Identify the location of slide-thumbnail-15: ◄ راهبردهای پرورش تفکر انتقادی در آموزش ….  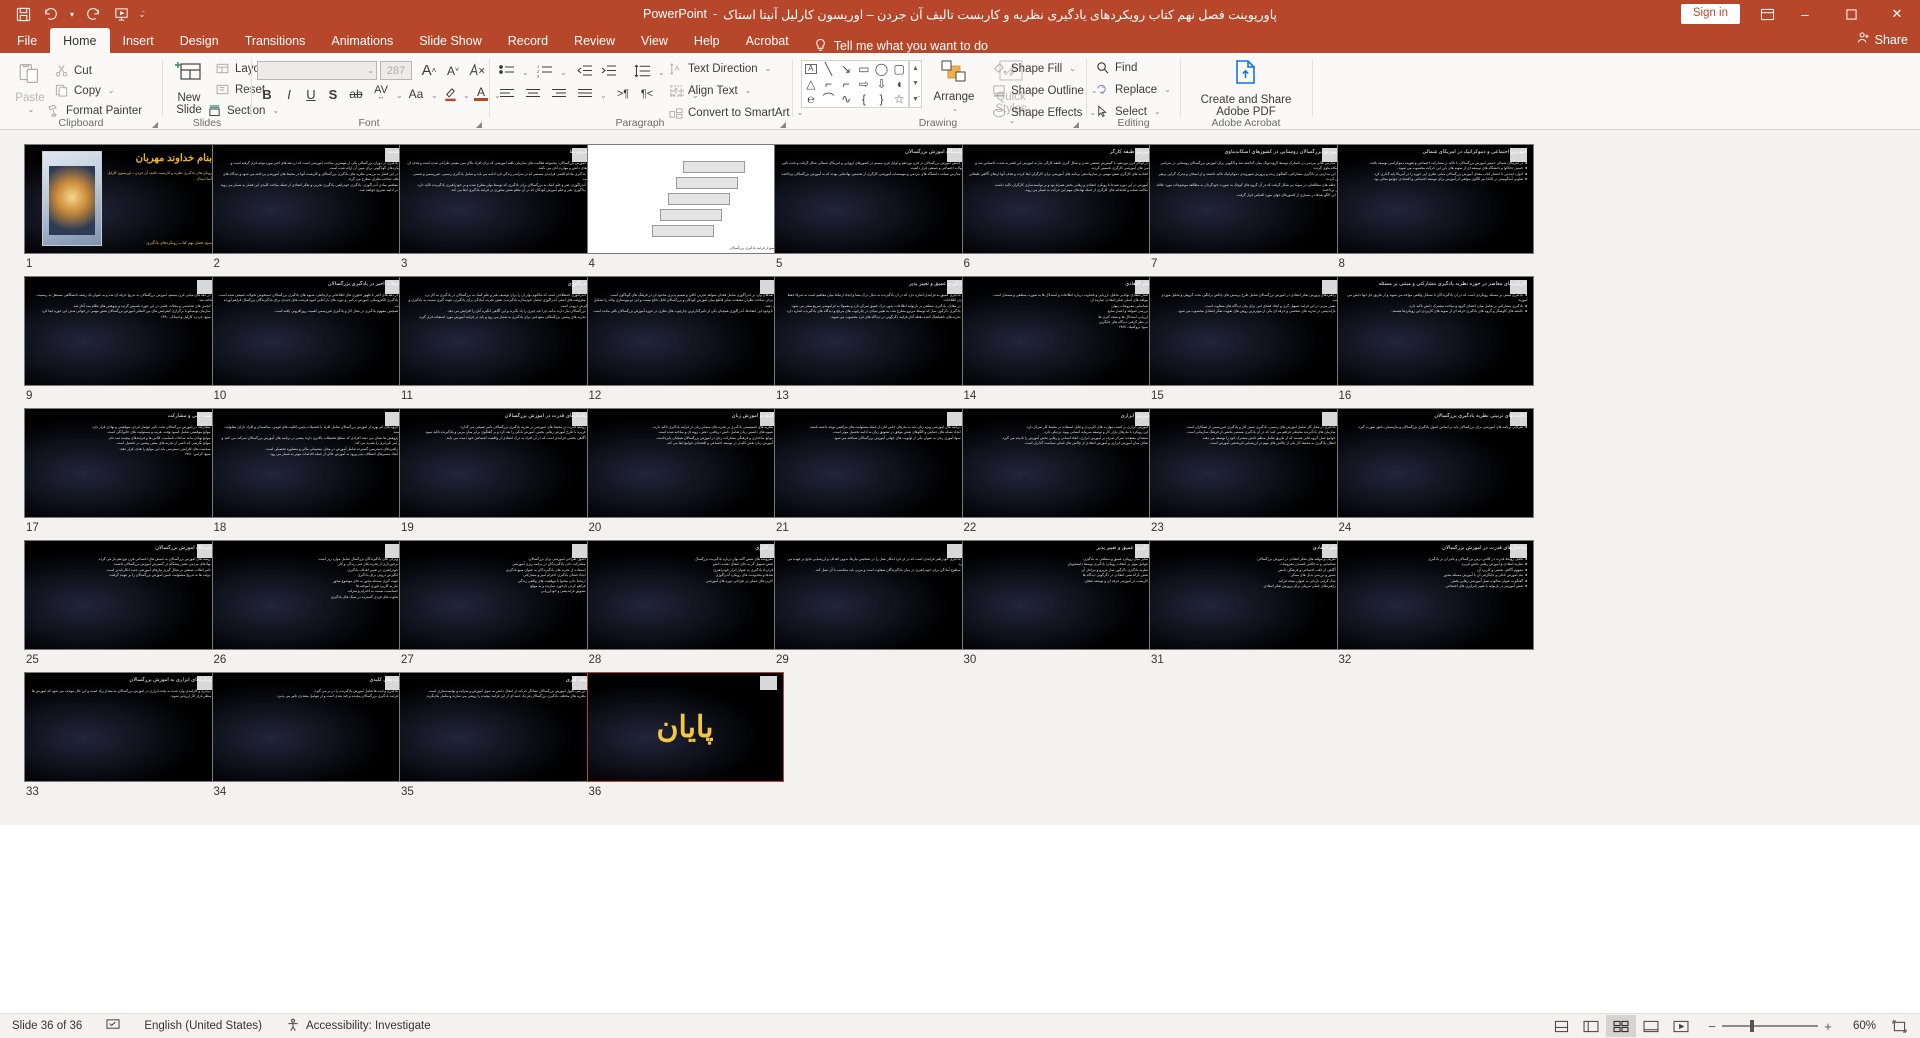
(1247, 339).